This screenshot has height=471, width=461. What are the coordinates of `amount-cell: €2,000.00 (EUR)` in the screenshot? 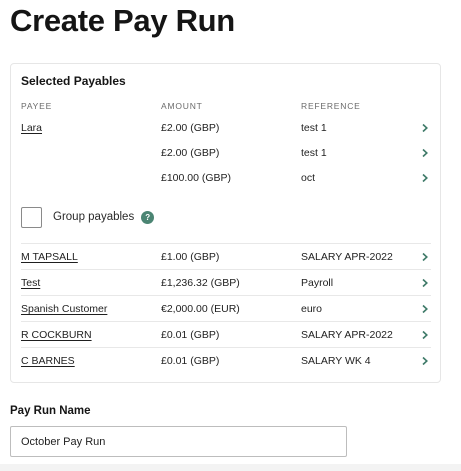 It's located at (200, 309).